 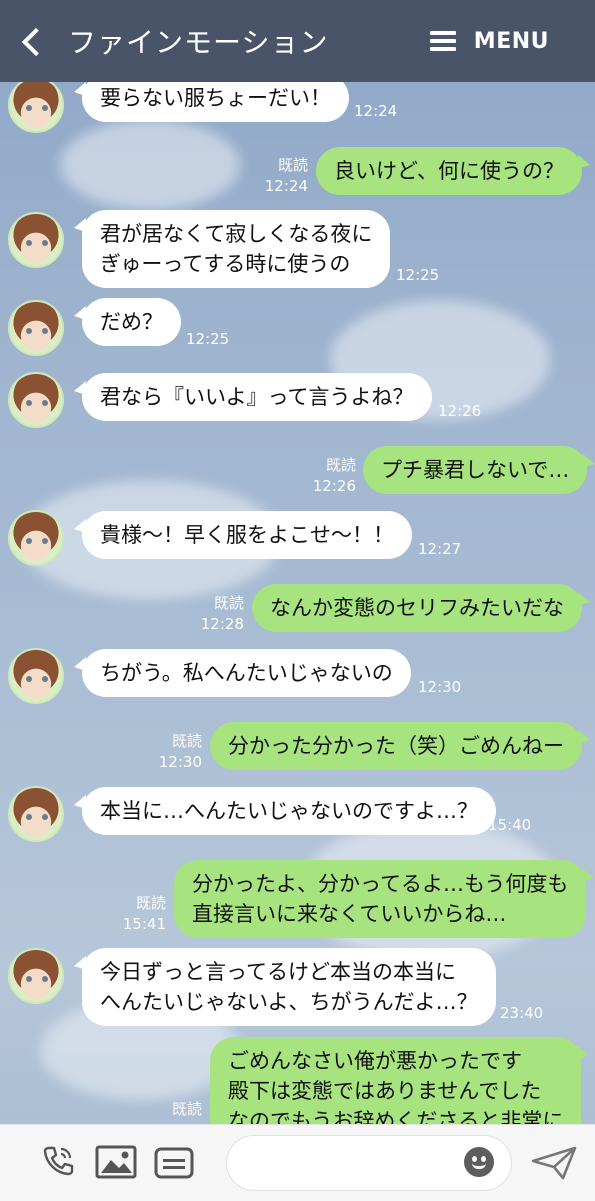 What do you see at coordinates (554, 1163) in the screenshot?
I see `send-icon` at bounding box center [554, 1163].